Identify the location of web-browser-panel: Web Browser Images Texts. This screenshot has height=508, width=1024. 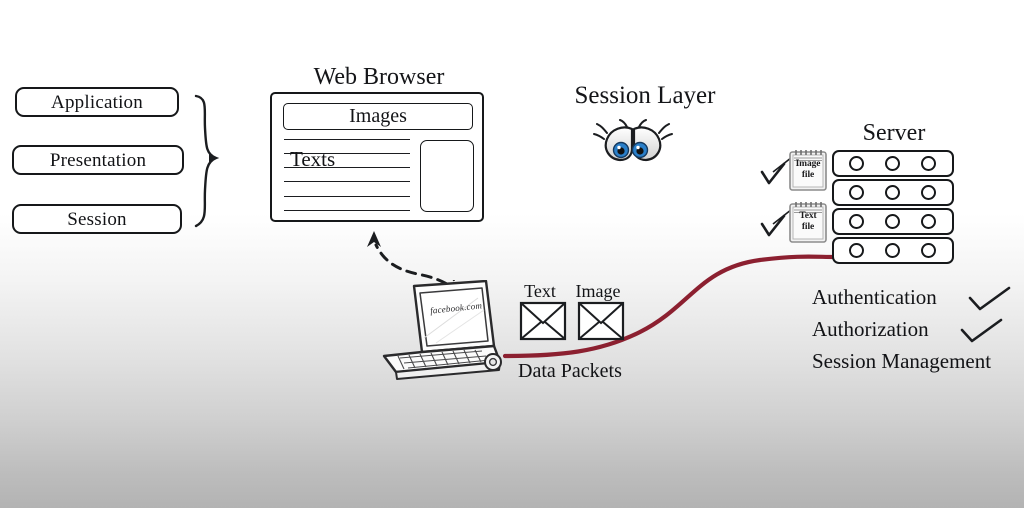
(379, 146).